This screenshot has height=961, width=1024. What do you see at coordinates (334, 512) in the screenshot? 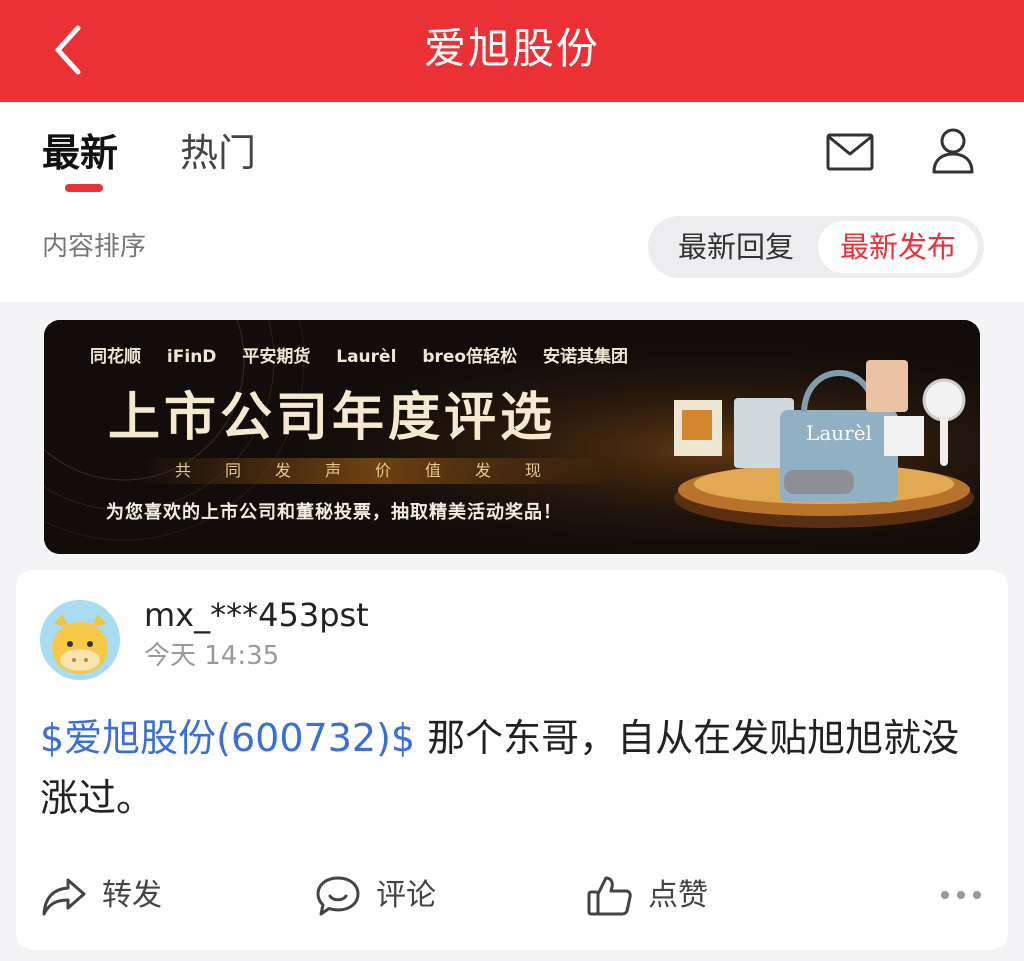
I see `banner-description: 为您喜欢的上市公司和董秘投票，抽取精美活动奖品！` at bounding box center [334, 512].